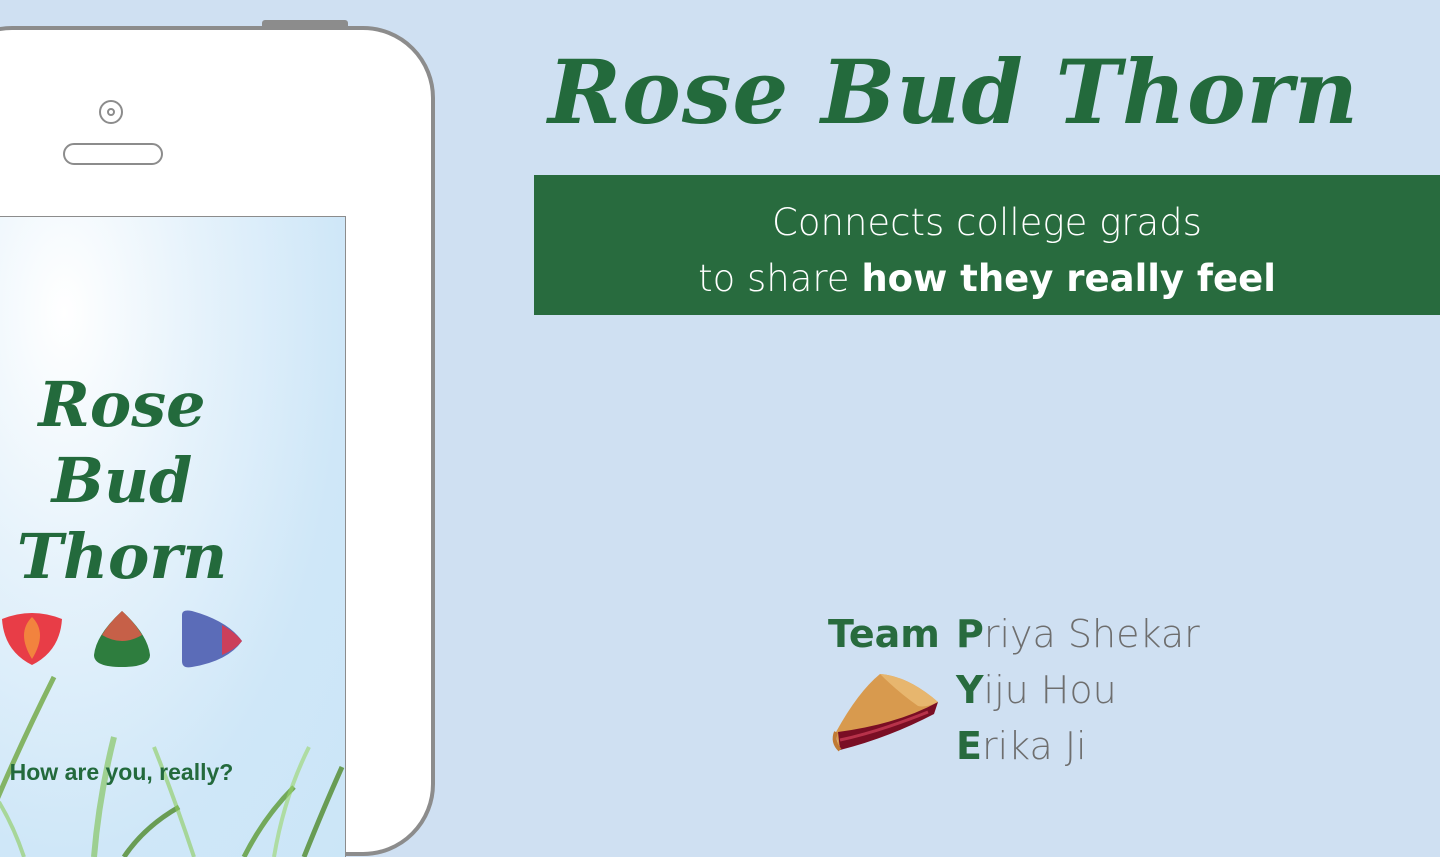 The height and width of the screenshot is (857, 1440). Describe the element at coordinates (970, 634) in the screenshot. I see `member-initial: P` at that location.